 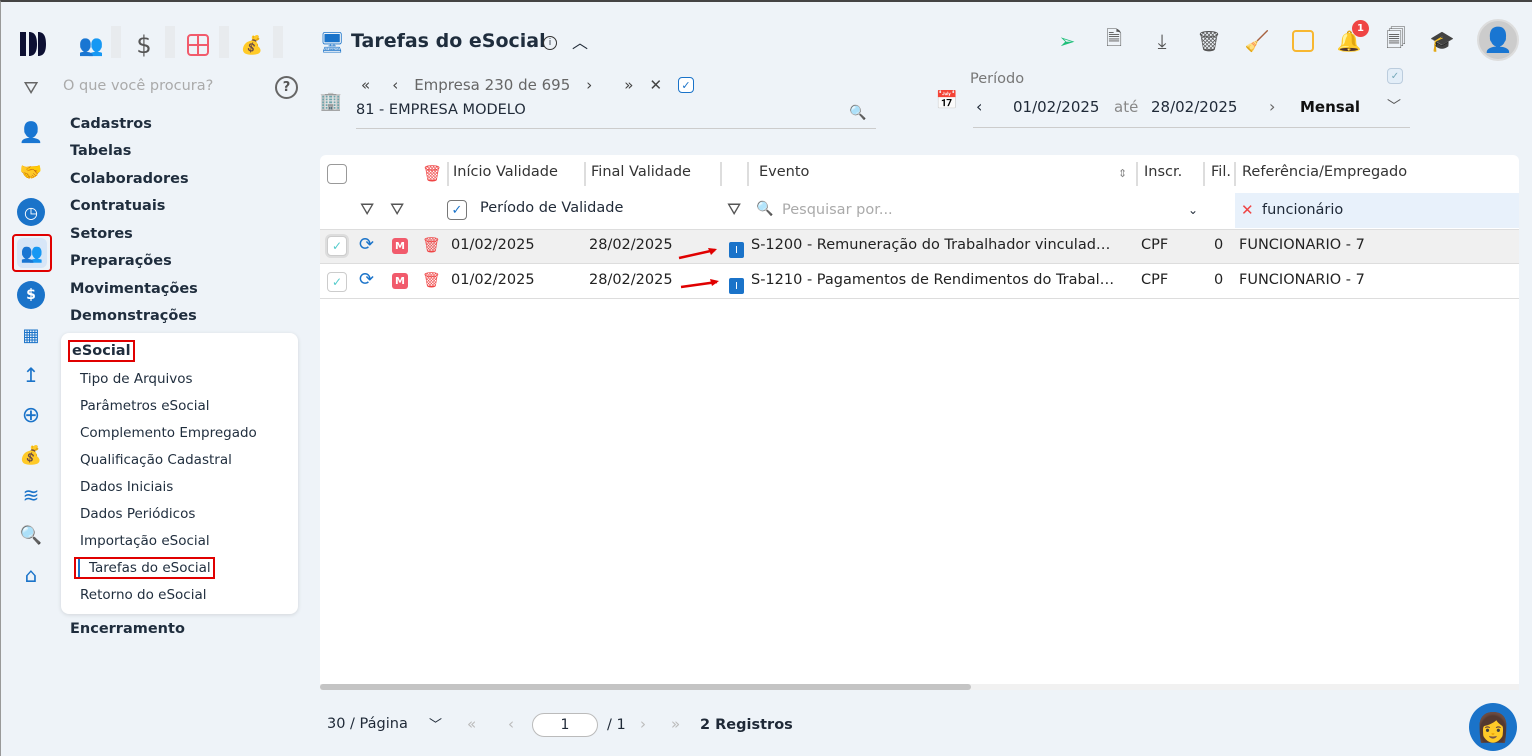 I want to click on submenu-tarefas-active: Tarefas do eSocial, so click(x=144, y=568).